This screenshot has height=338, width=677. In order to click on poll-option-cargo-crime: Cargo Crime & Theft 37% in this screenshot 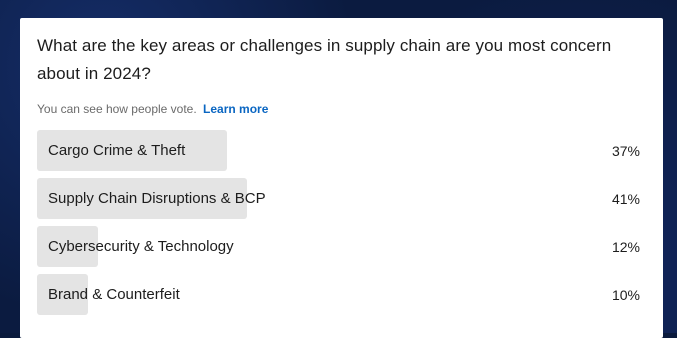, I will do `click(341, 150)`.